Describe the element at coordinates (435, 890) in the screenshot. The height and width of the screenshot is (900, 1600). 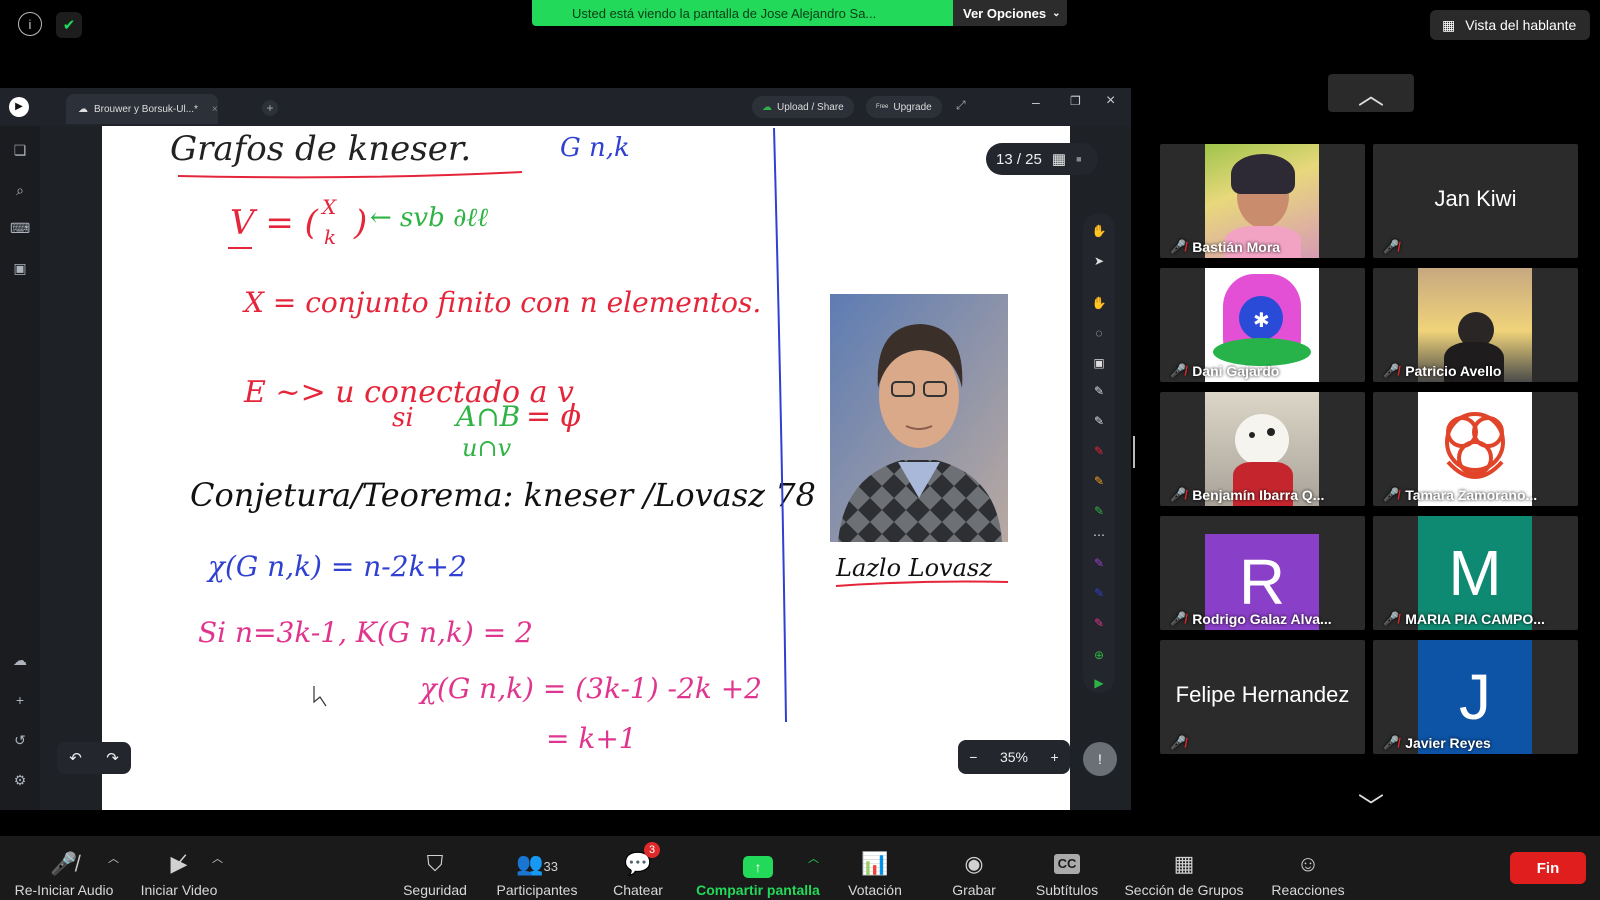
I see `security-label: Seguridad` at that location.